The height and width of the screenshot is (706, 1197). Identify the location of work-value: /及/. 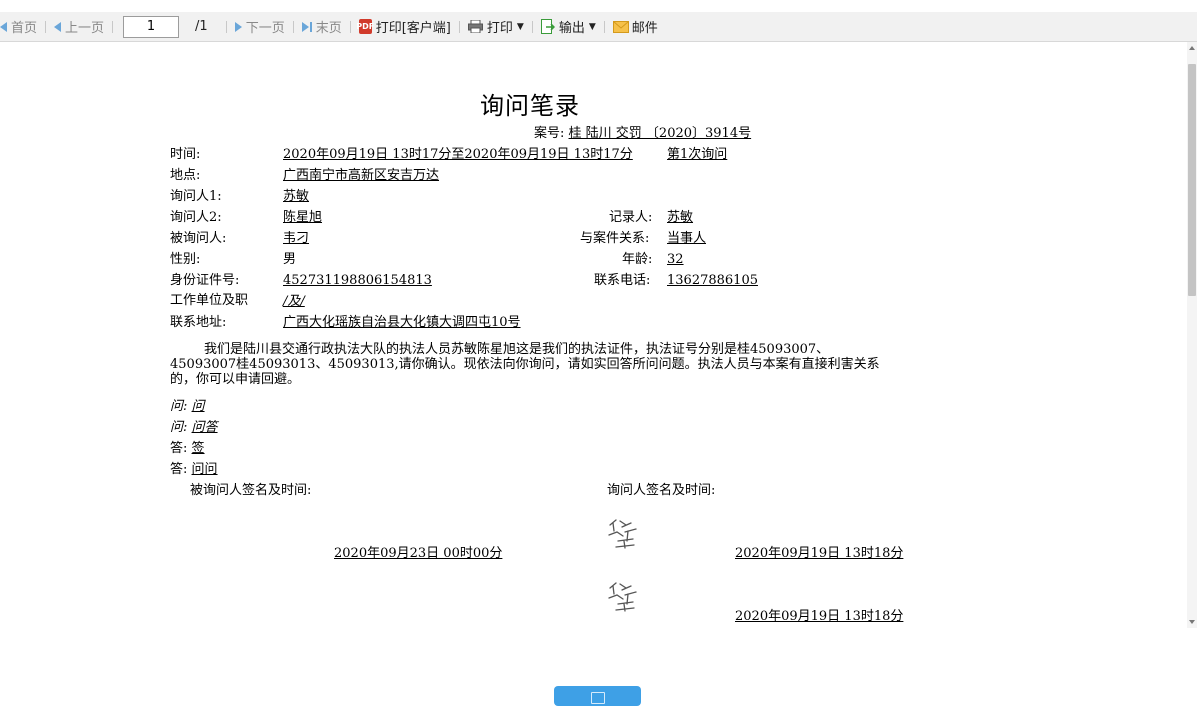
(294, 301).